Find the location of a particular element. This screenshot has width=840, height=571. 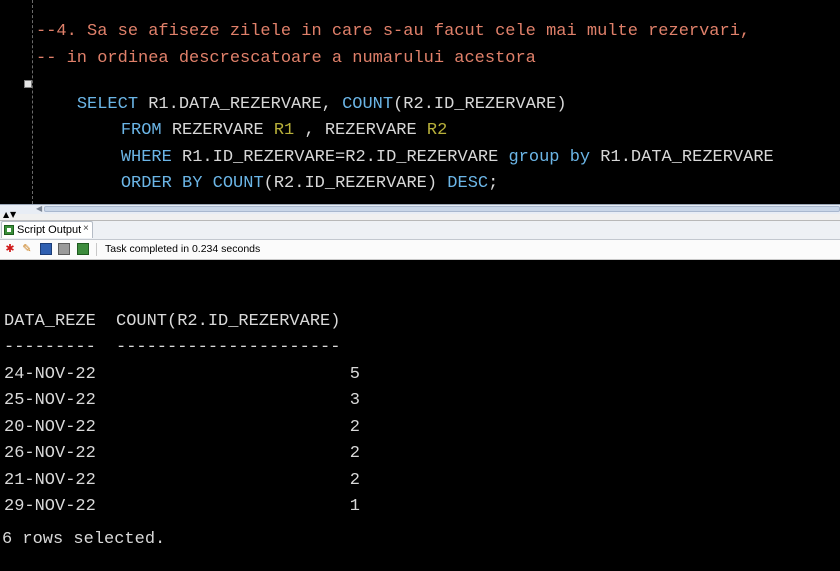

keyword: group by is located at coordinates (549, 157).